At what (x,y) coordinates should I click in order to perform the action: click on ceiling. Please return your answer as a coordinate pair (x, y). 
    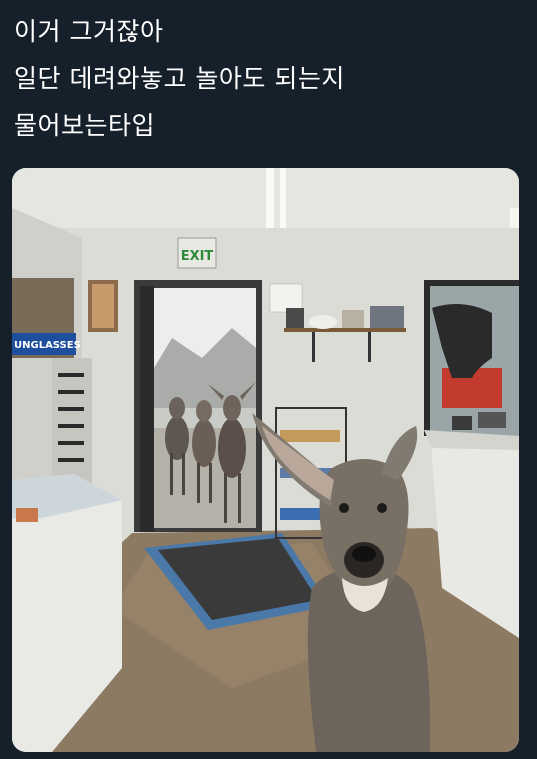
    Looking at the image, I should click on (265, 203).